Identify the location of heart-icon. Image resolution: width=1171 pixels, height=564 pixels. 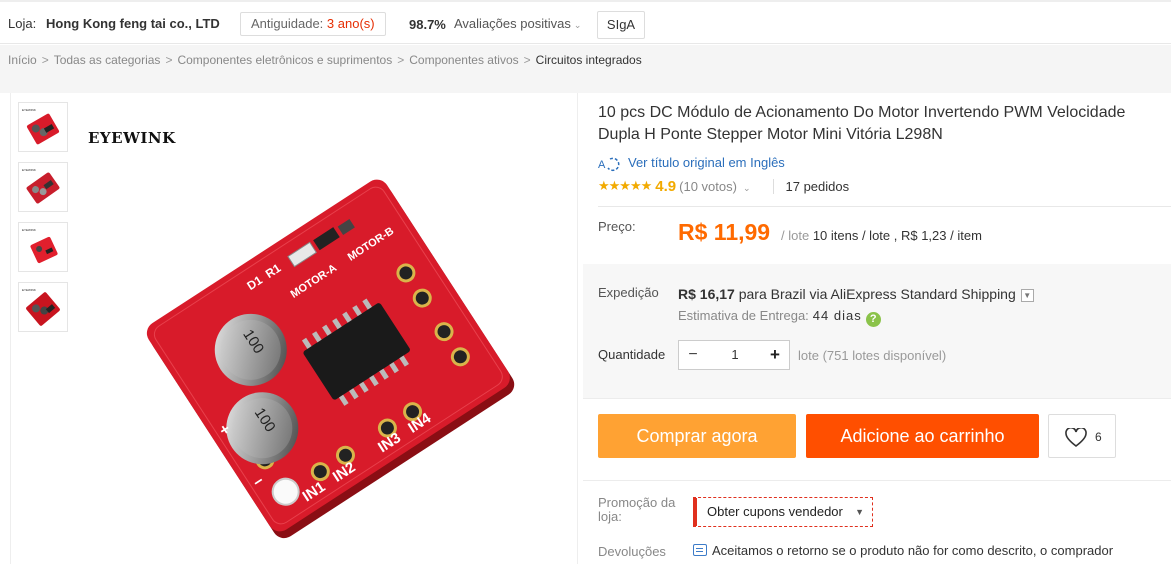
(1076, 437).